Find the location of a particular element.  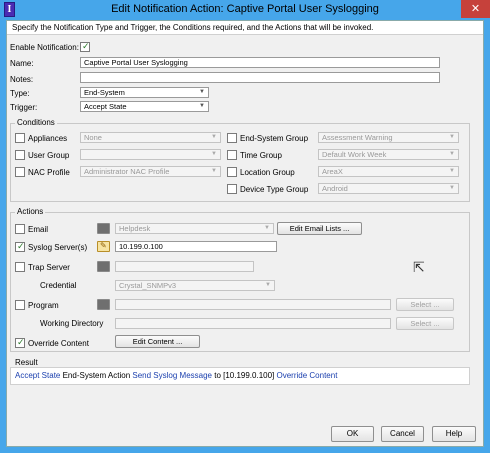

user-group-select: ▼ is located at coordinates (150, 154).